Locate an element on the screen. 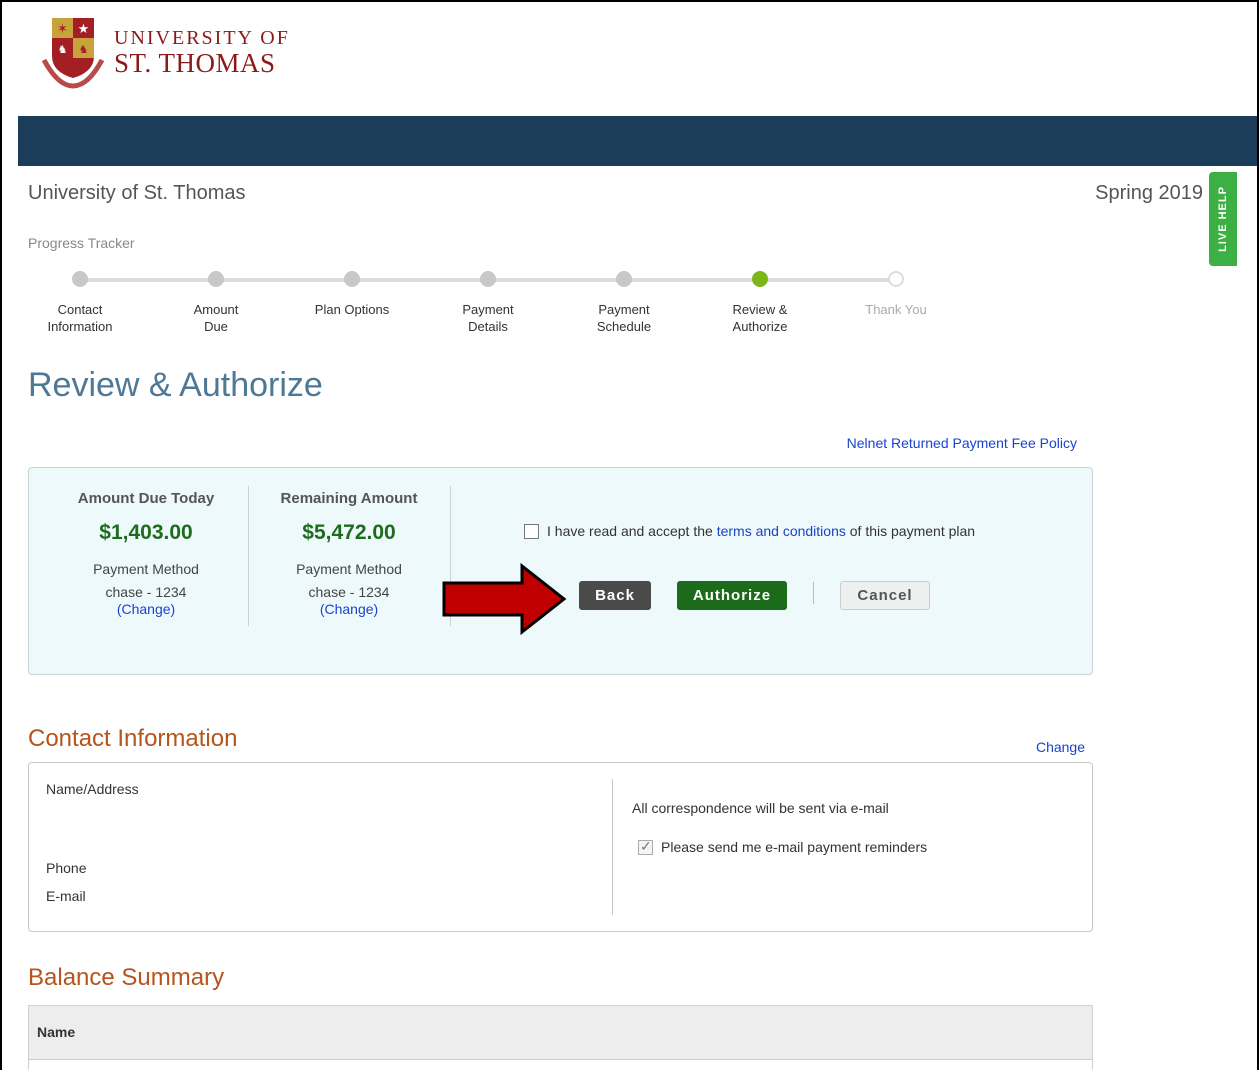 The image size is (1259, 1070). accept-terms-text-before: I have read and accept the is located at coordinates (632, 531).